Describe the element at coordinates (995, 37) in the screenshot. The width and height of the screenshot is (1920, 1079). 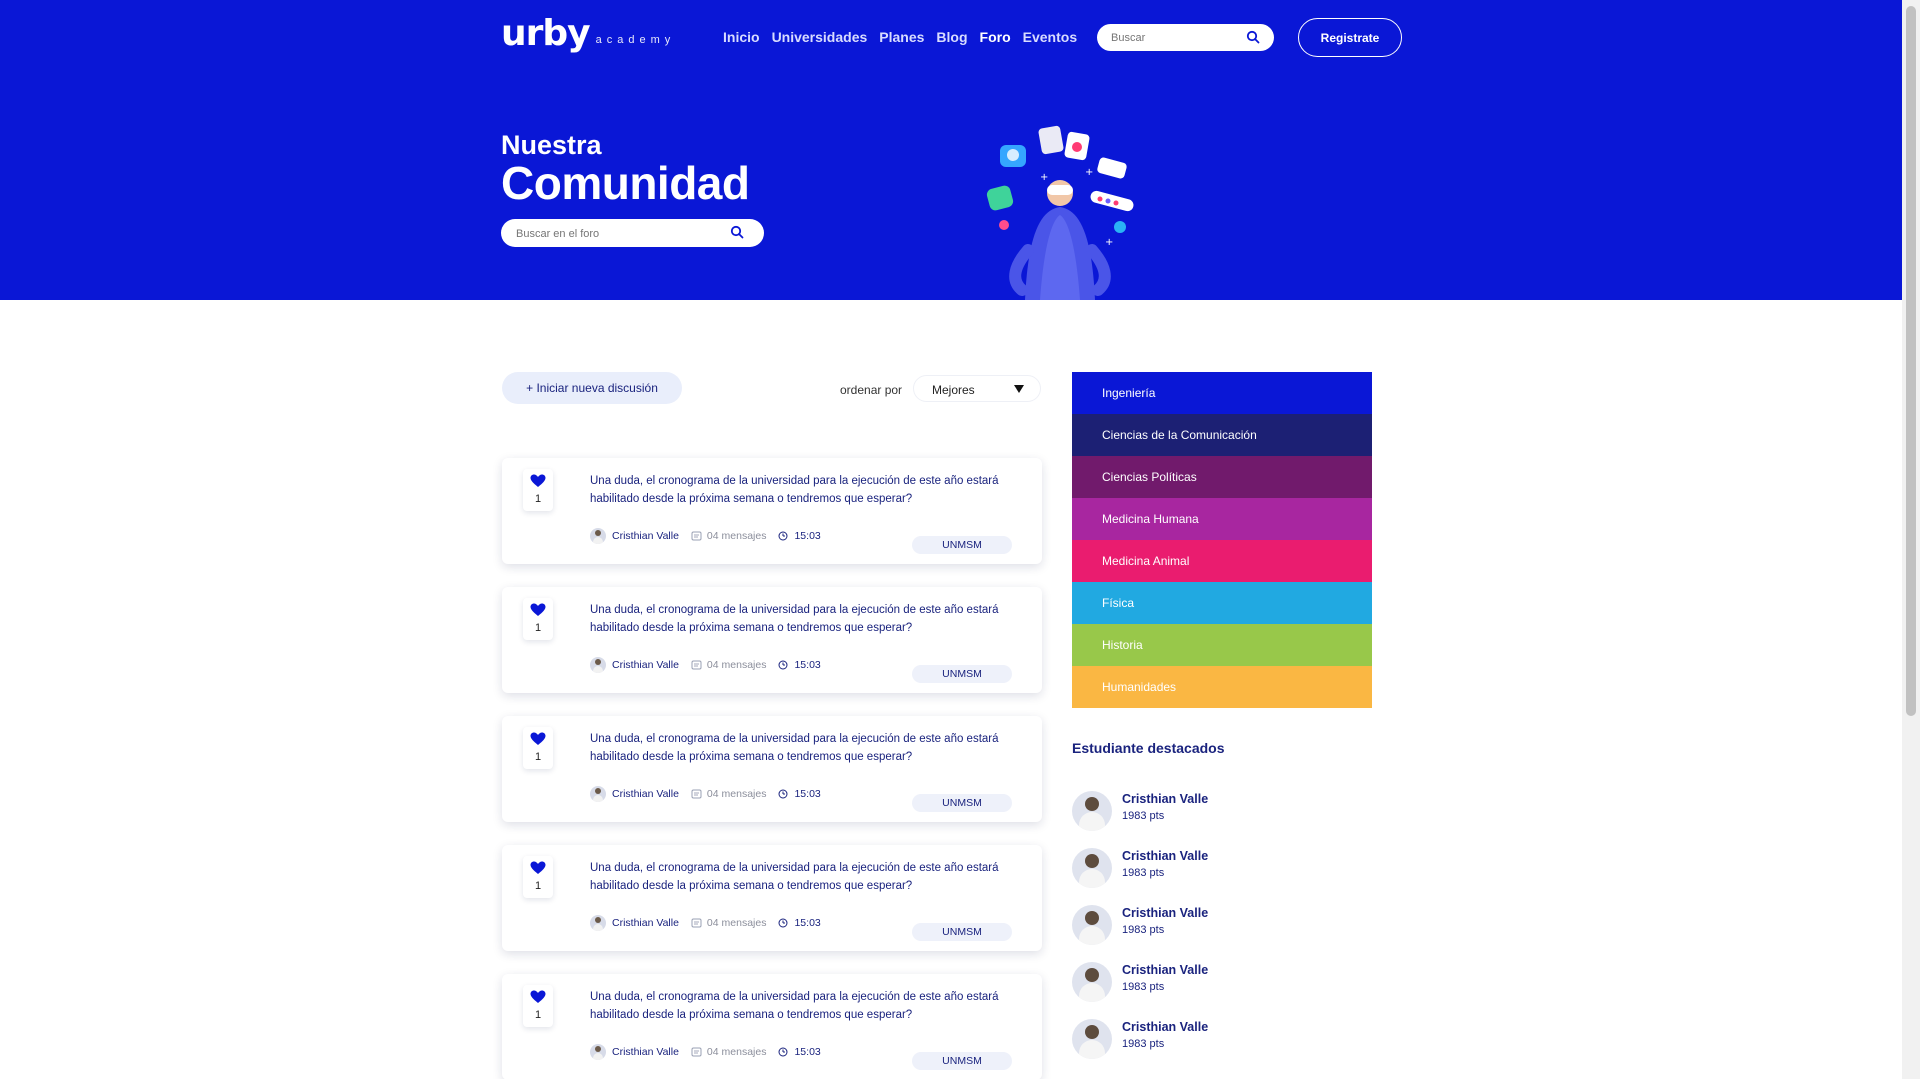
I see `nav-item-foro: Foro` at that location.